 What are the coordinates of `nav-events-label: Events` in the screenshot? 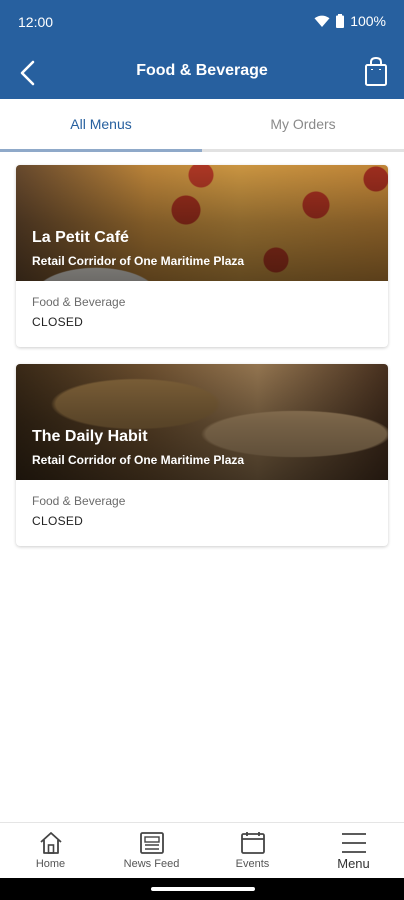 It's located at (252, 864).